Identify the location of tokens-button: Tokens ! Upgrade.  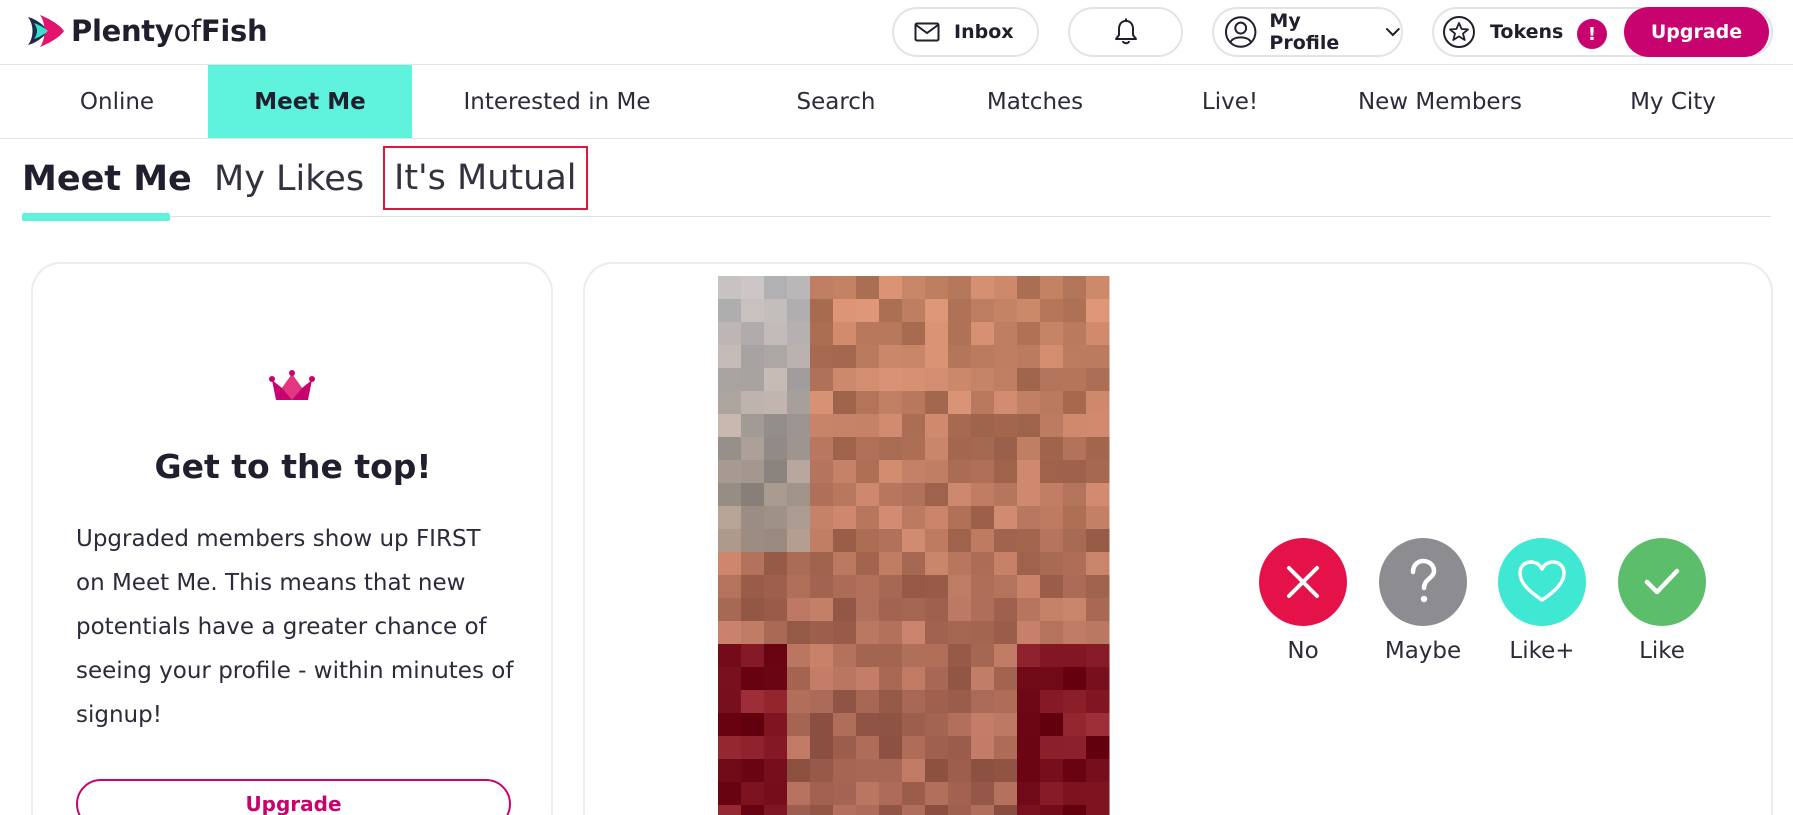
(1602, 32).